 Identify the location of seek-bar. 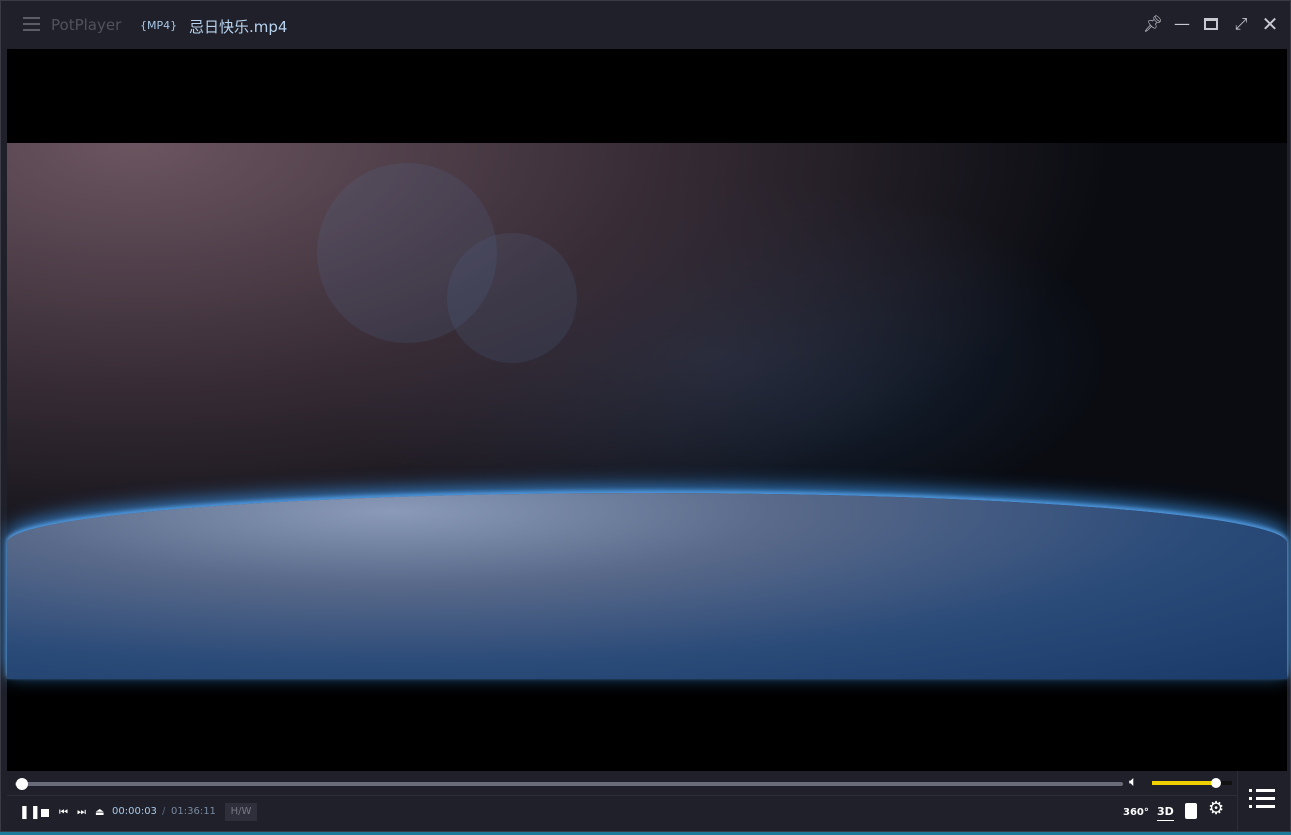
(569, 784).